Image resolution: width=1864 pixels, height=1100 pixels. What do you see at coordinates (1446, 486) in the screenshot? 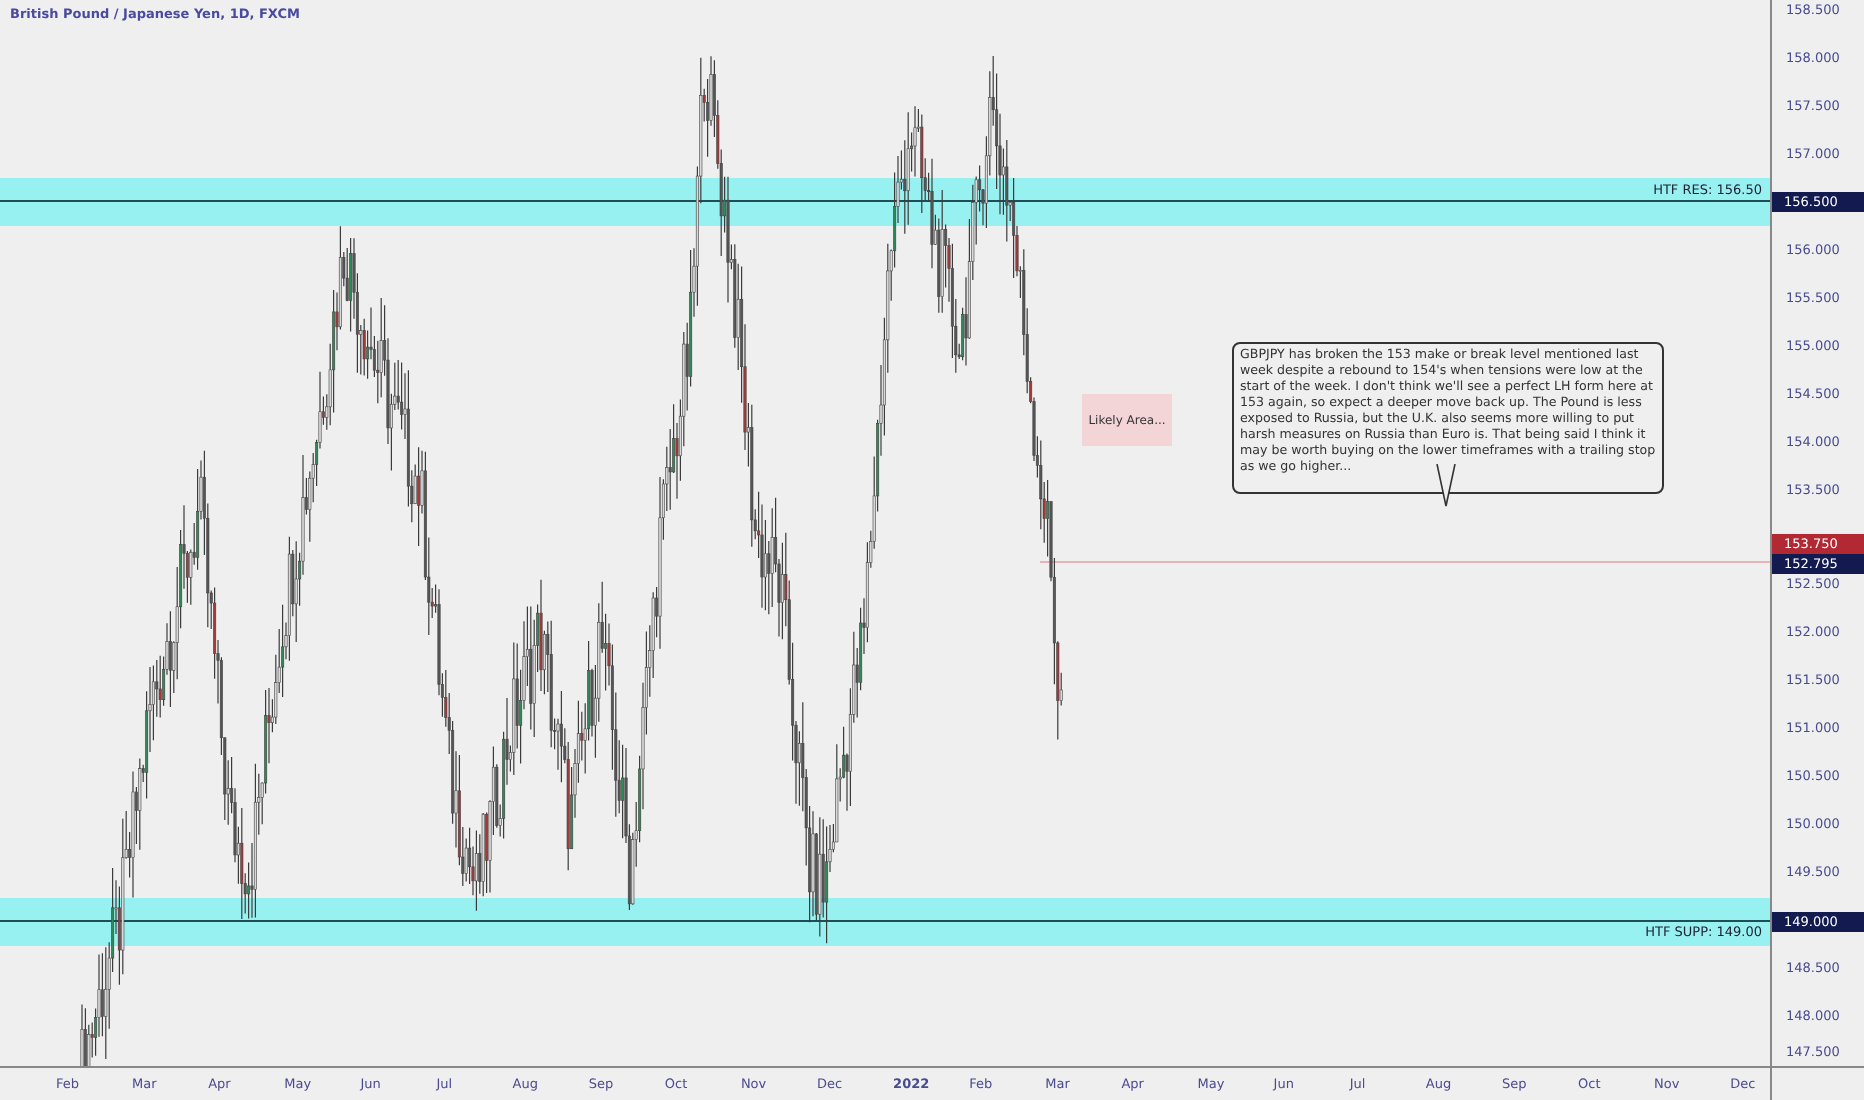
I see `callout-tail-icon` at bounding box center [1446, 486].